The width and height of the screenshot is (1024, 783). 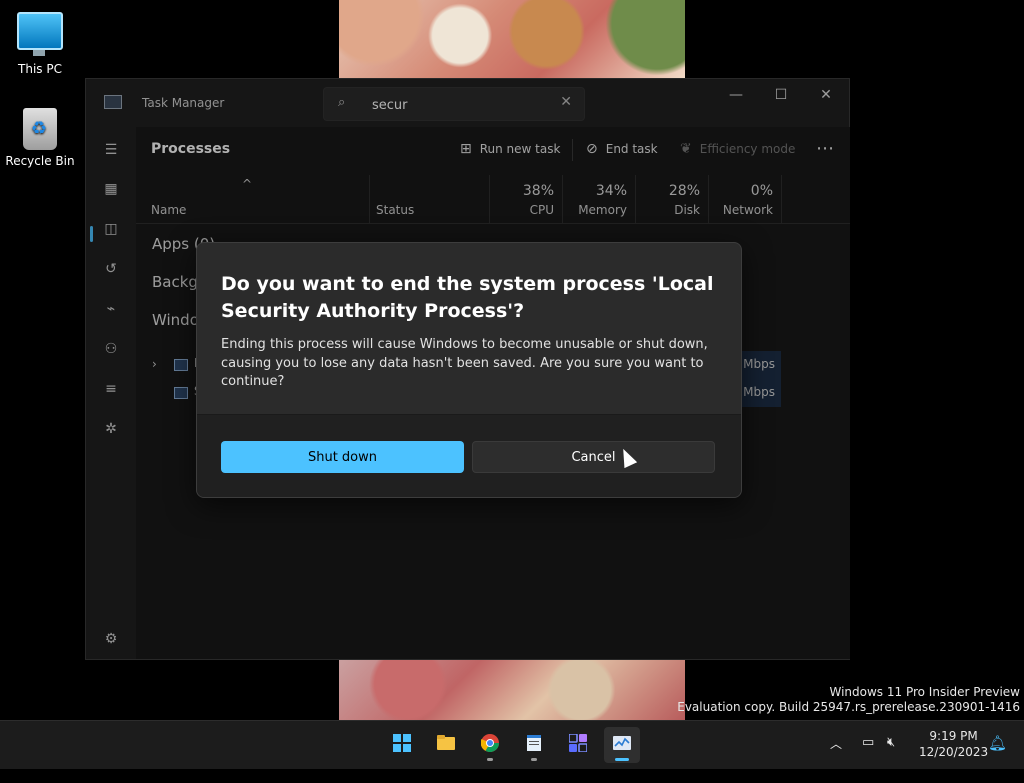 I want to click on watermark-line-1: Windows 11 Pro Insider Preview, so click(x=924, y=692).